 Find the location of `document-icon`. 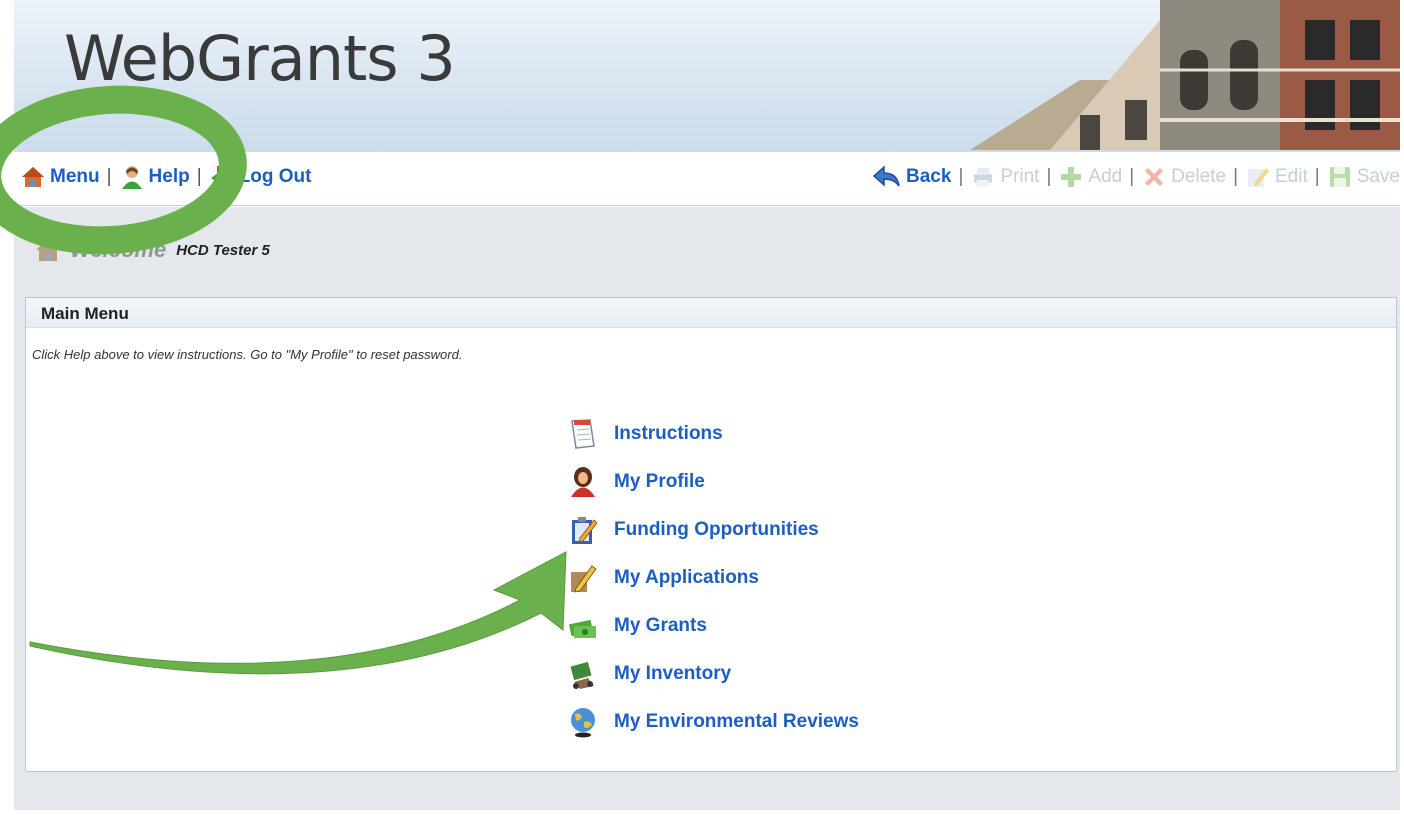

document-icon is located at coordinates (583, 434).